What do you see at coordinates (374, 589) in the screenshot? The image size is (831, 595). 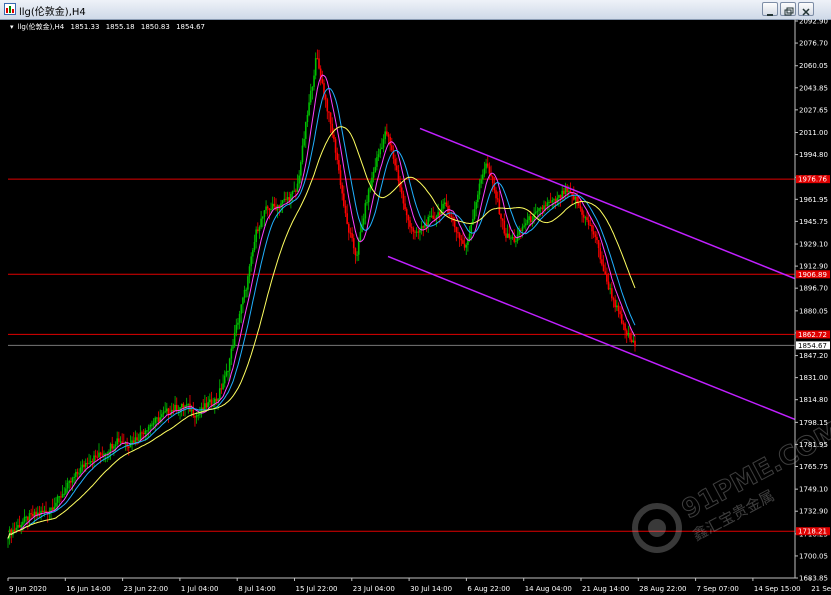 I see `time-tick-label: 23 Jul 04:00` at bounding box center [374, 589].